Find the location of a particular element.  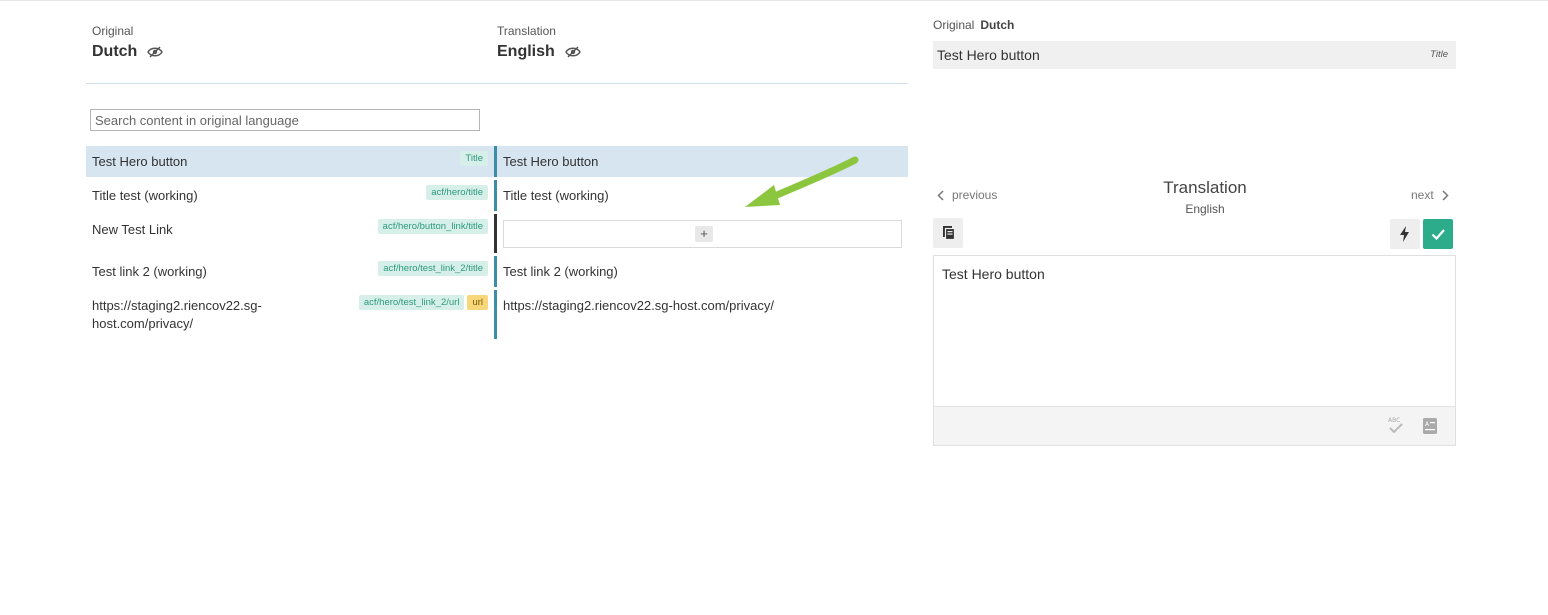

translation-cell: Test link 2 (working) is located at coordinates (702, 271).